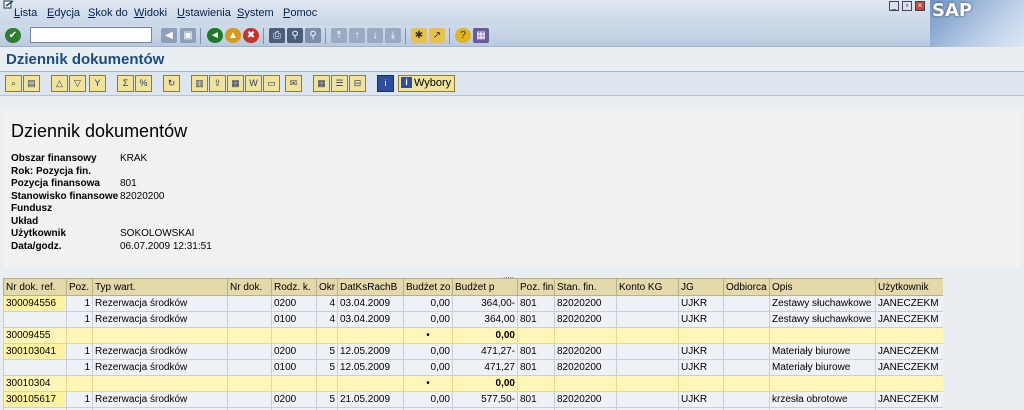 The width and height of the screenshot is (1024, 410). I want to click on column-header: Rodz. k., so click(294, 287).